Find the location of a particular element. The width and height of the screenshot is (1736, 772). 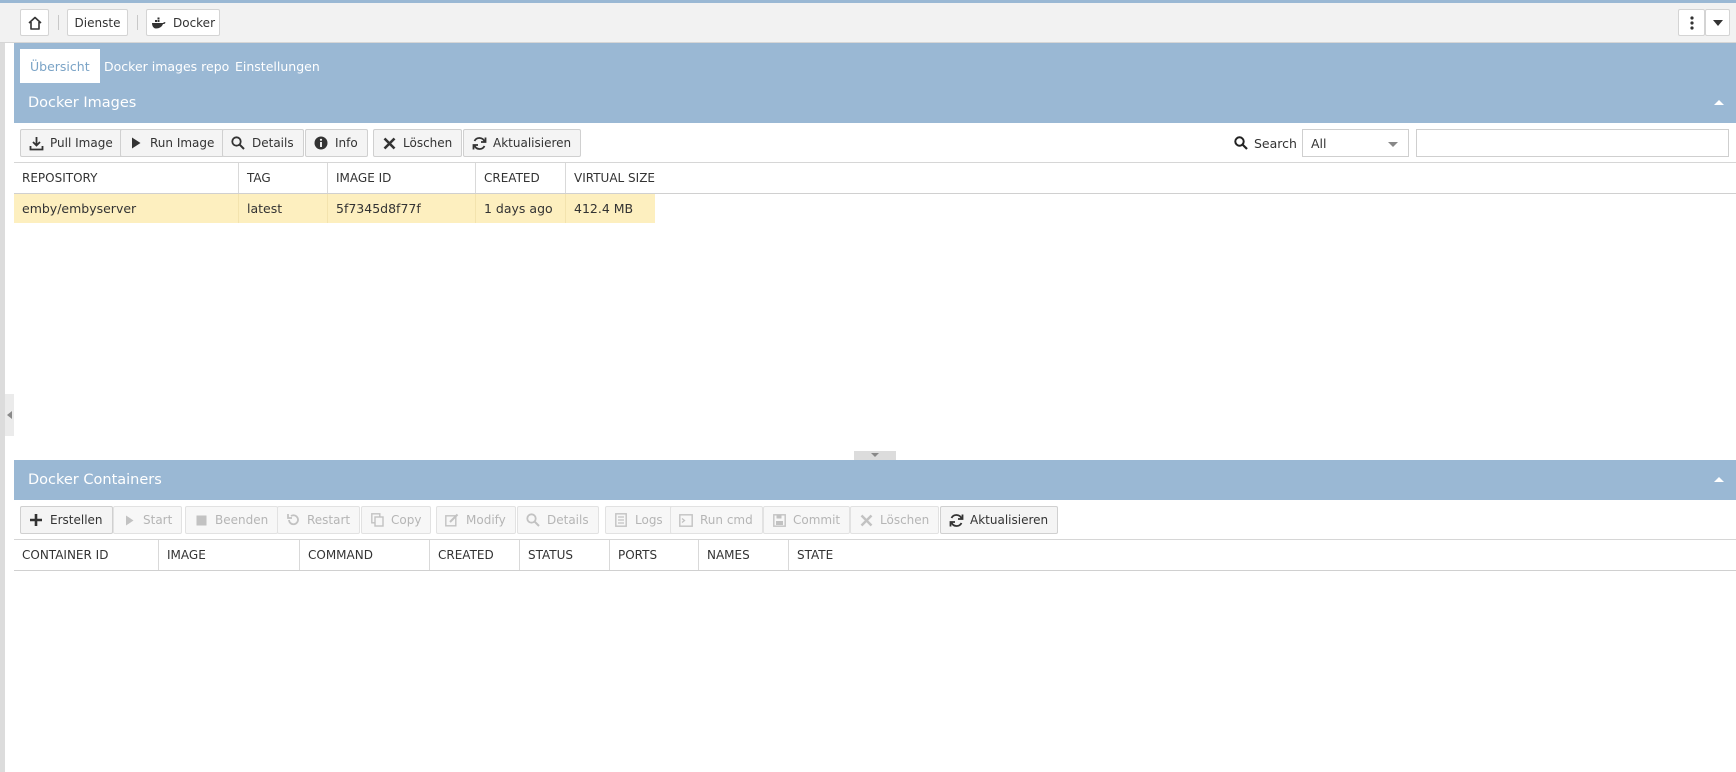

button-label: Info is located at coordinates (346, 143).